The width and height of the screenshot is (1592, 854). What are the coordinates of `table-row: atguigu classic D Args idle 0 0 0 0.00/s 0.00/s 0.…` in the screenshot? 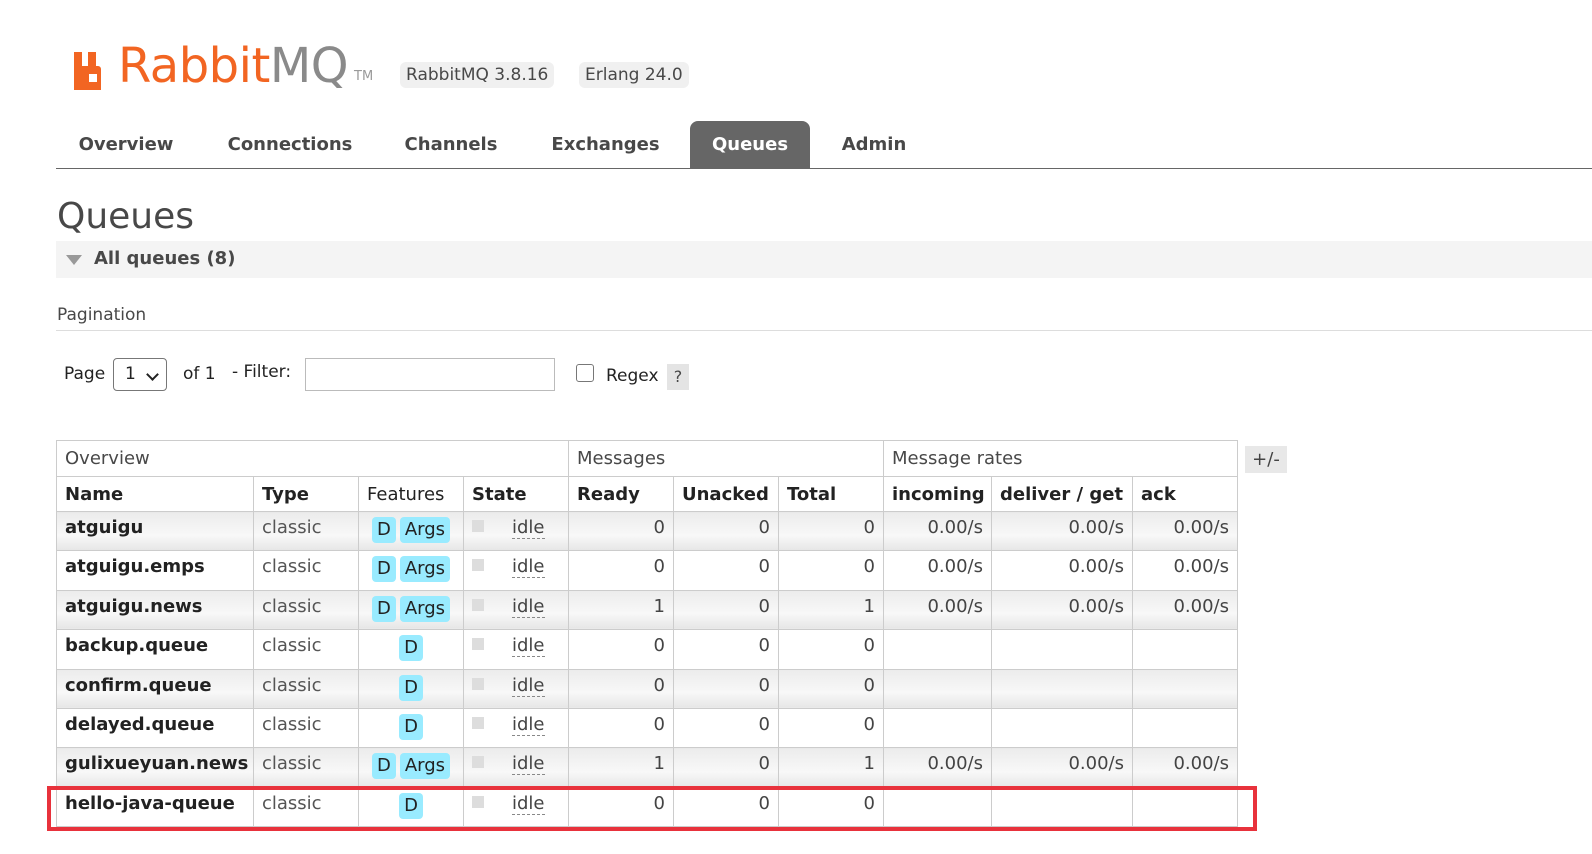 It's located at (647, 531).